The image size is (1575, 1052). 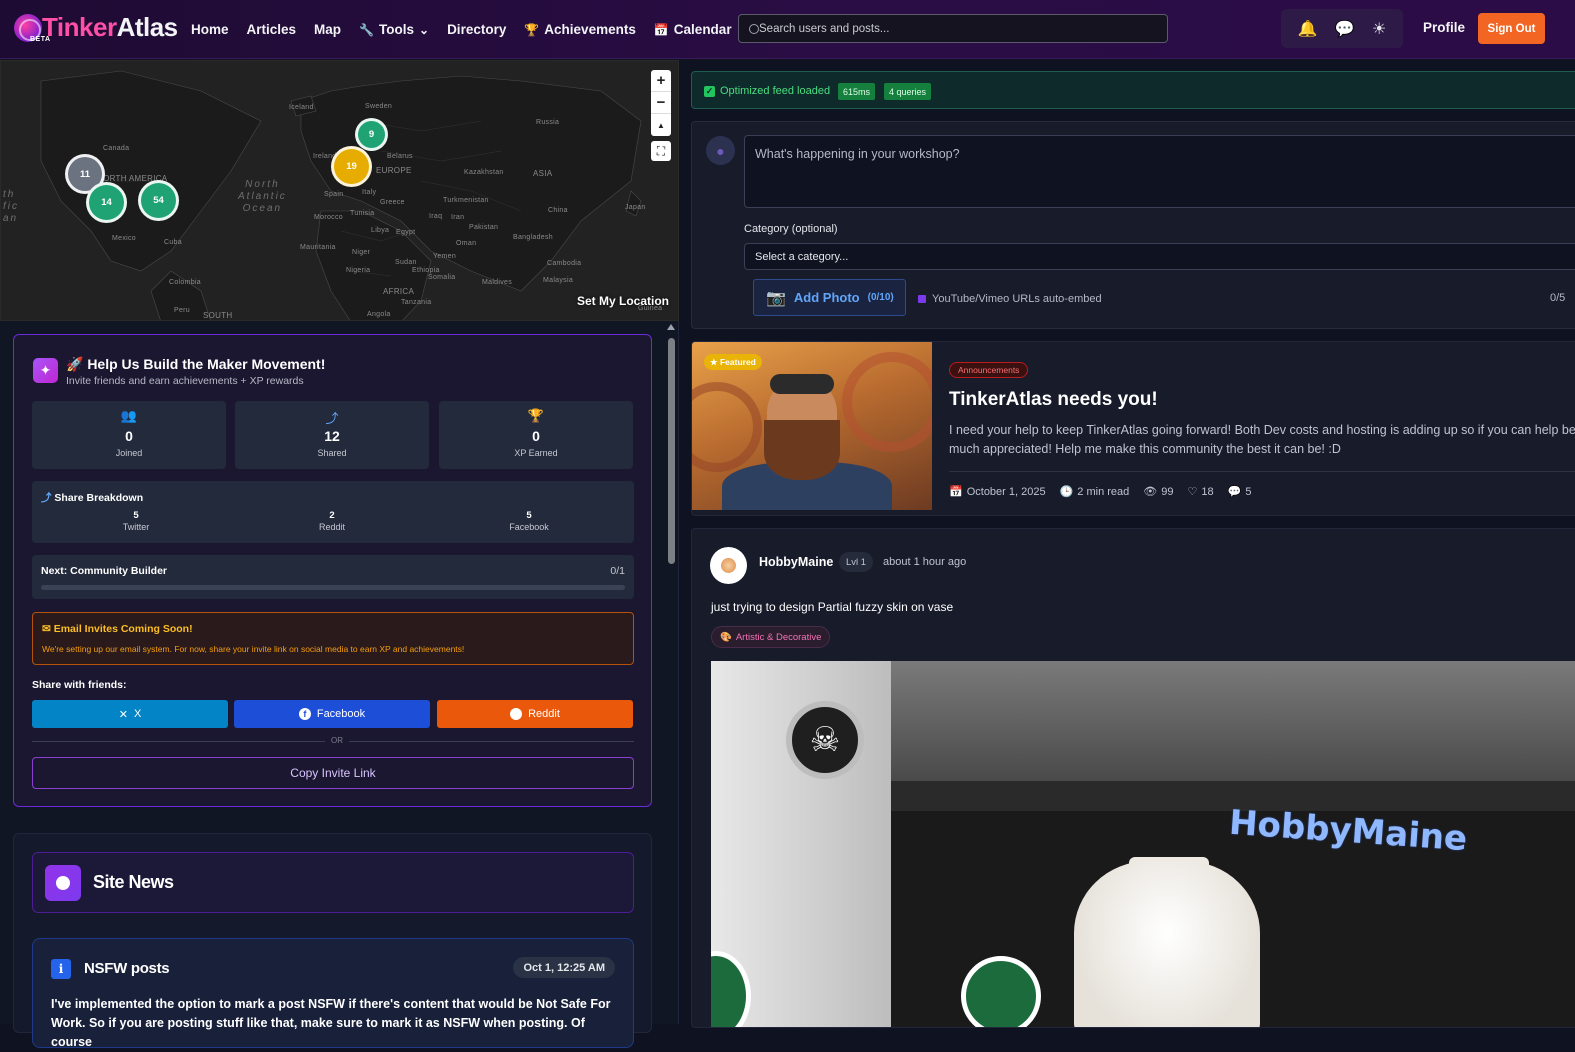 What do you see at coordinates (362, 213) in the screenshot?
I see `map-label: Tunisia` at bounding box center [362, 213].